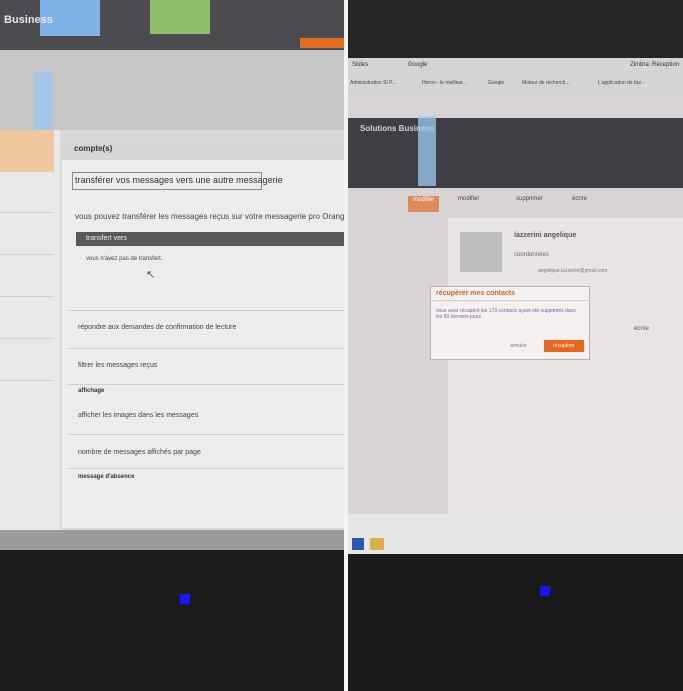 The image size is (683, 691). I want to click on show-images-option: afficher les images dans les messages, so click(138, 415).